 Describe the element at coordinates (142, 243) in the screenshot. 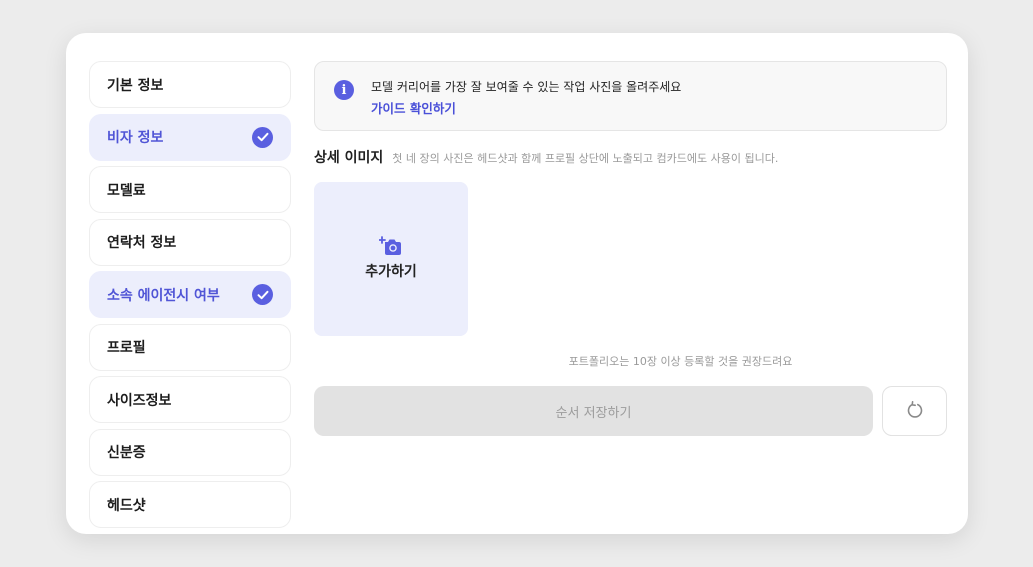

I see `sidebar-item-label: 연락처 정보` at that location.